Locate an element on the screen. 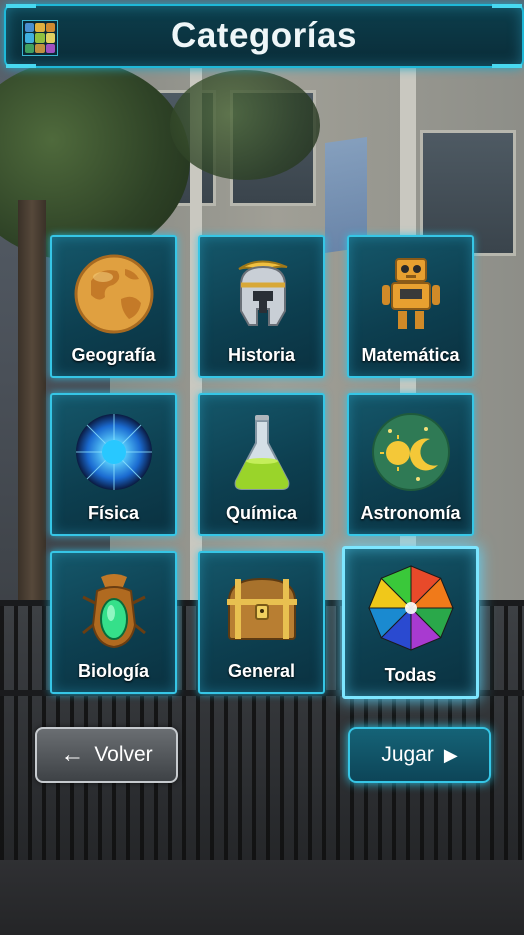  category-historia: Historia is located at coordinates (261, 306).